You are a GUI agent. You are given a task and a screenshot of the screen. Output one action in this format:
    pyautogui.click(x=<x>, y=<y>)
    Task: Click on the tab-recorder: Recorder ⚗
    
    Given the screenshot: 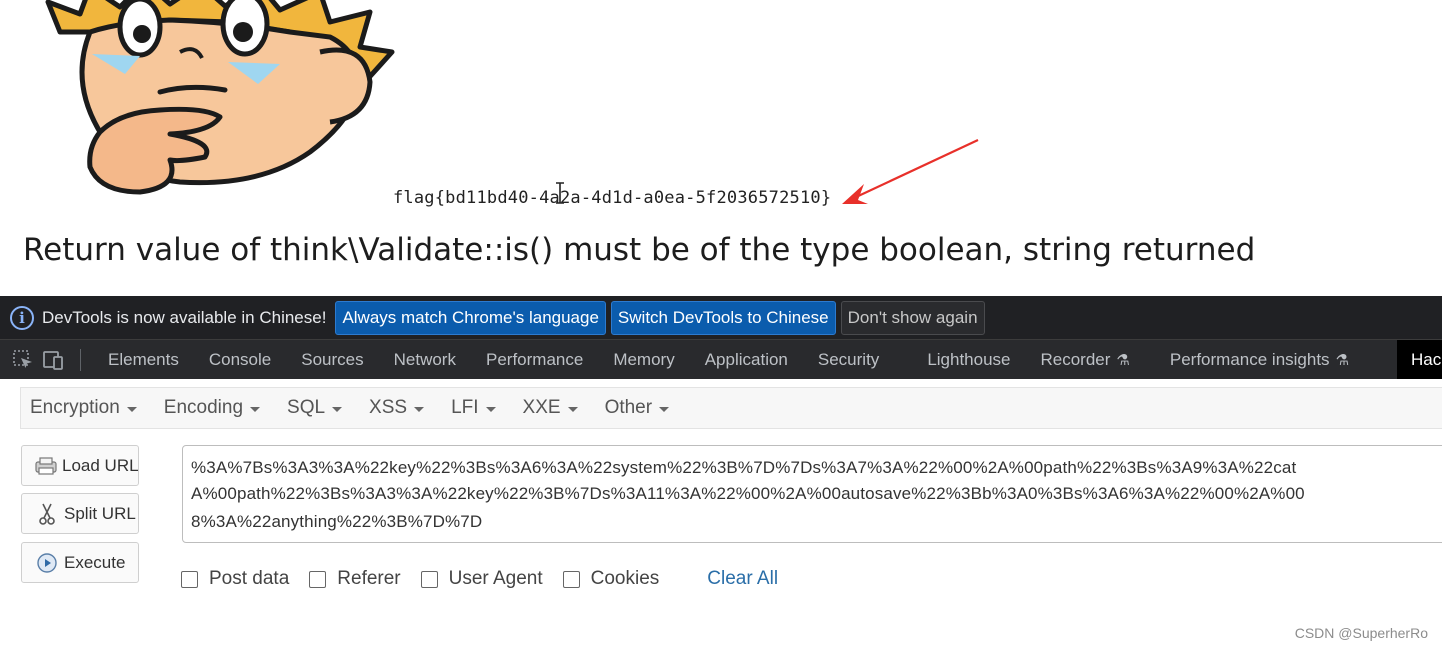 What is the action you would take?
    pyautogui.click(x=1085, y=359)
    